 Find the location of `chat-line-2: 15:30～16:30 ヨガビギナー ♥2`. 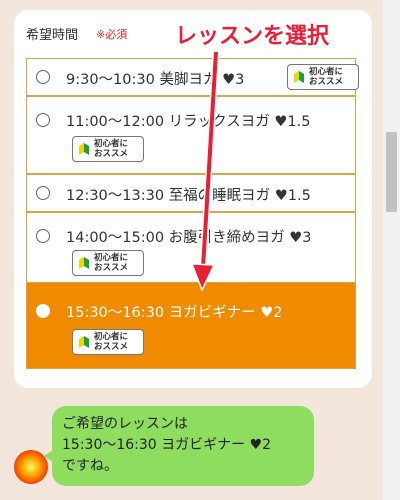

chat-line-2: 15:30～16:30 ヨガビギナー ♥2 is located at coordinates (167, 445).